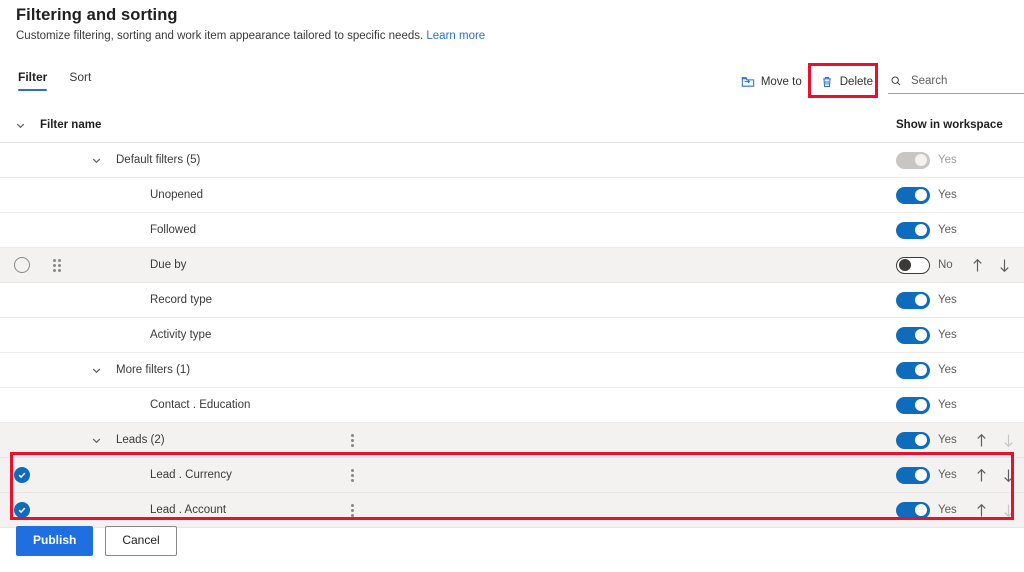  I want to click on row-name: Lead . Currency, so click(191, 475).